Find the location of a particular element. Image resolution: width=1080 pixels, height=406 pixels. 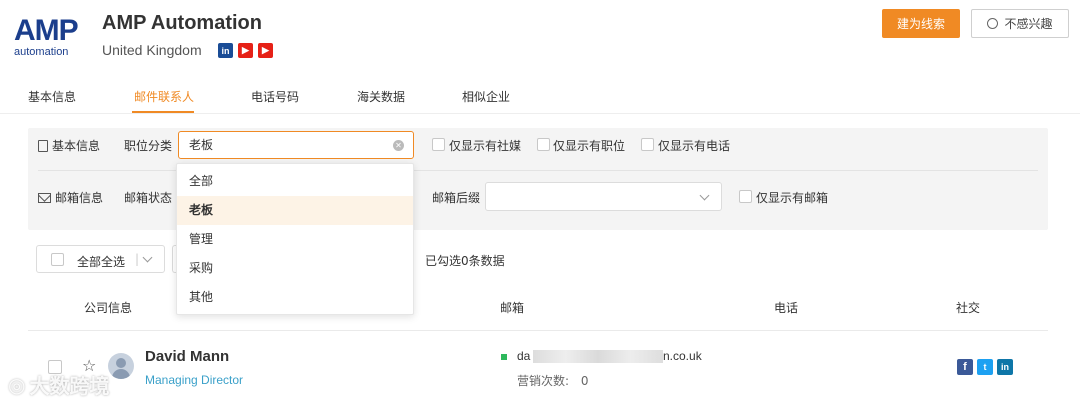

column-header-phone: 电话 is located at coordinates (786, 308).